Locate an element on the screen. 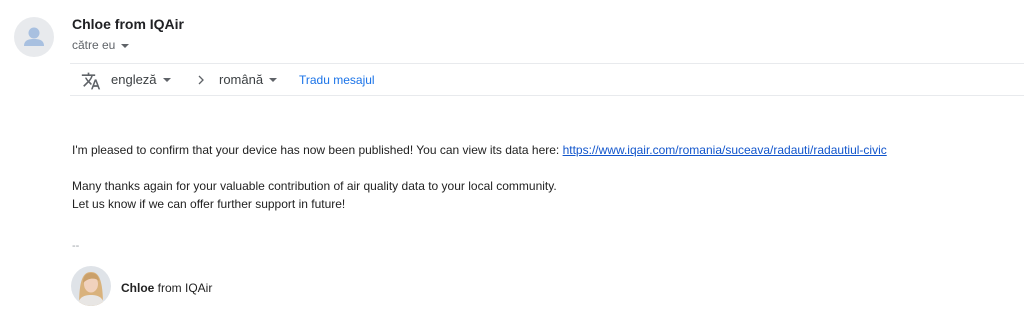 The width and height of the screenshot is (1024, 319). recipient-dropdown: către eu is located at coordinates (101, 45).